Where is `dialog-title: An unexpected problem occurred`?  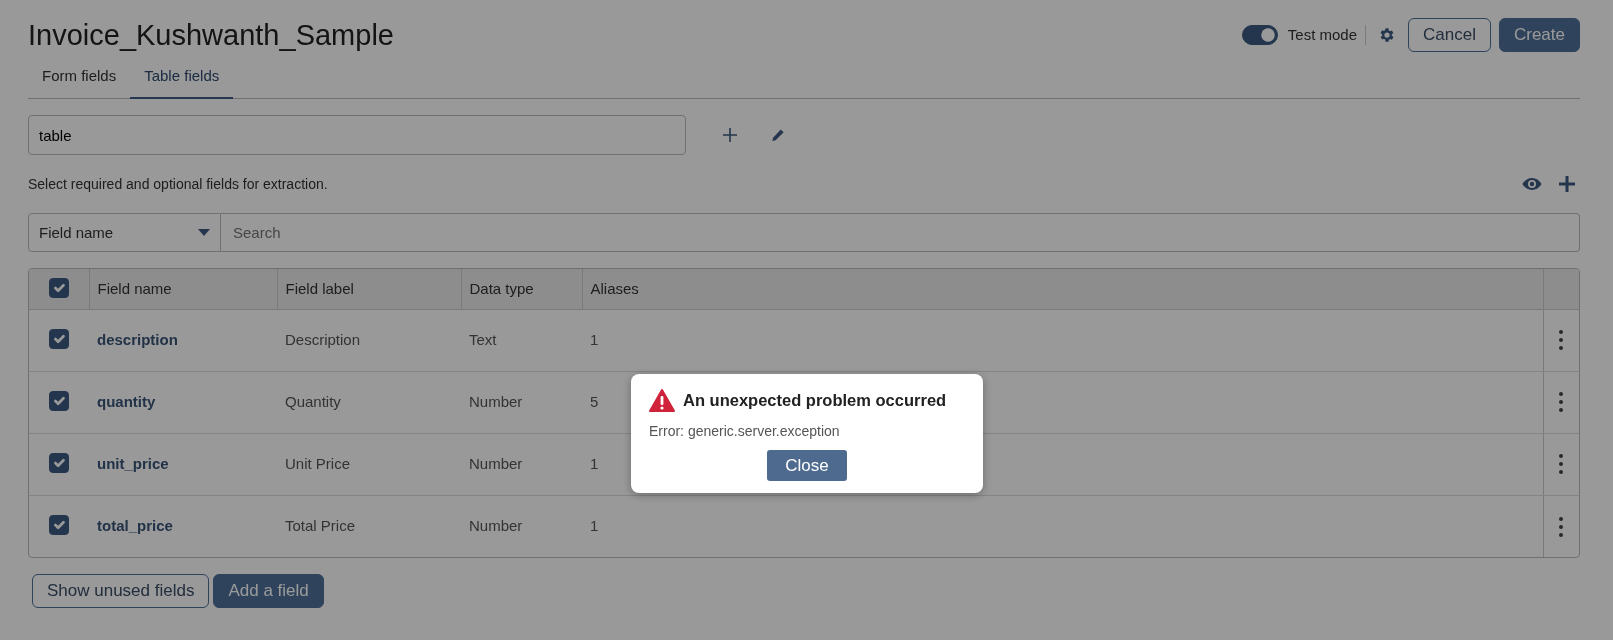
dialog-title: An unexpected problem occurred is located at coordinates (815, 400).